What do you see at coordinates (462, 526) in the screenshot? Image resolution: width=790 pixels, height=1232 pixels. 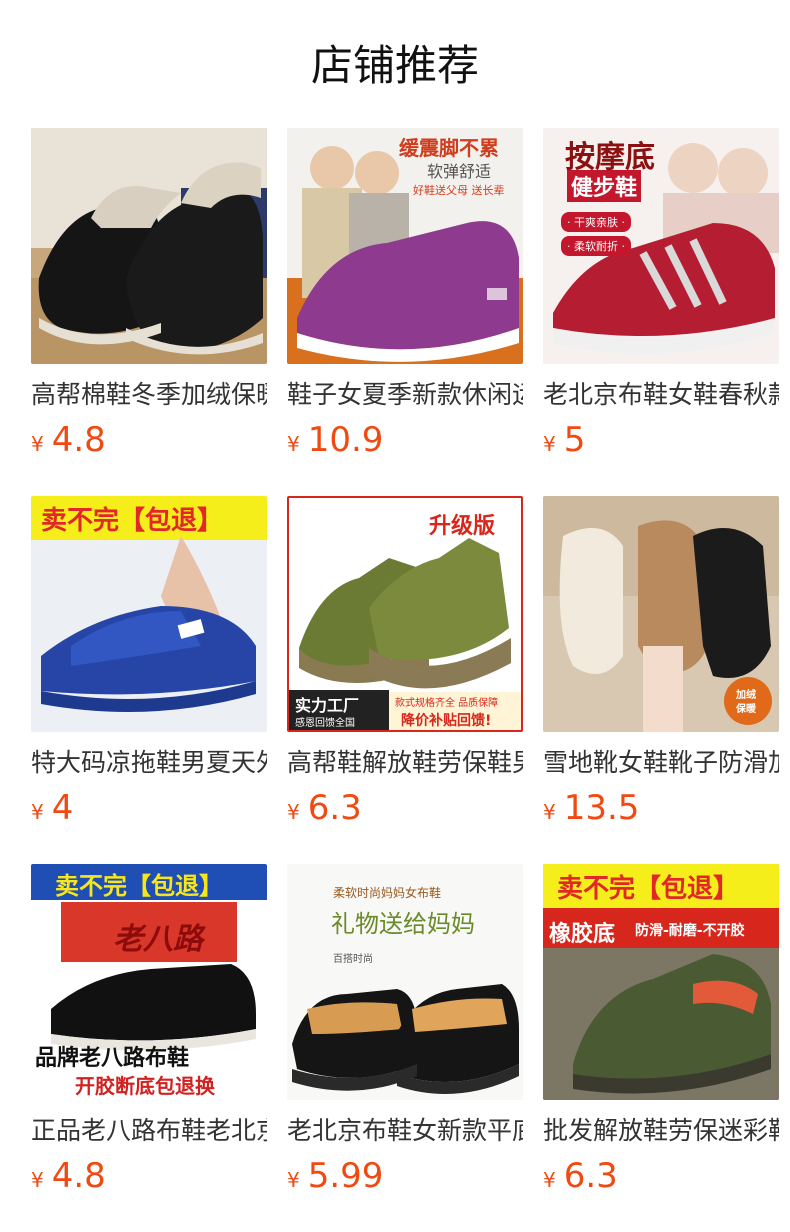 I see `image-caption: 升级版` at bounding box center [462, 526].